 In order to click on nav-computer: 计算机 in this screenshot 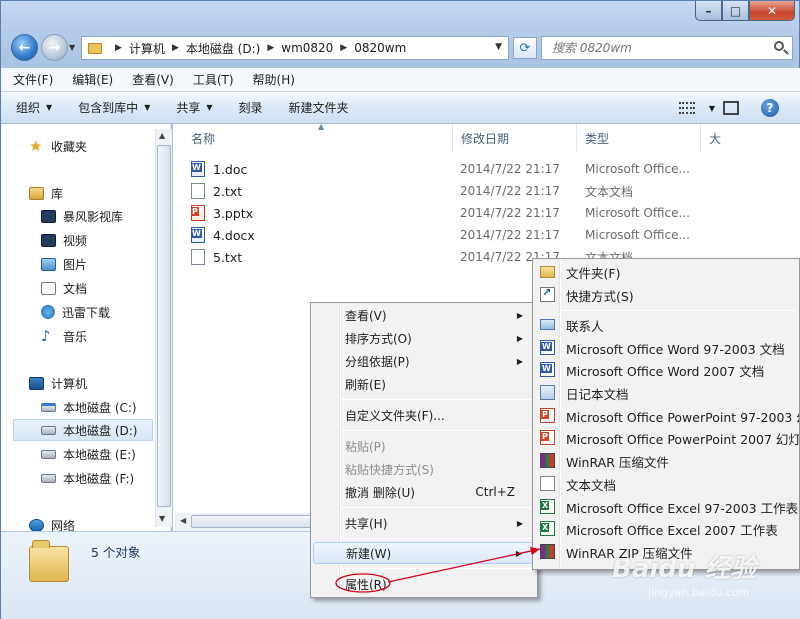, I will do `click(58, 383)`.